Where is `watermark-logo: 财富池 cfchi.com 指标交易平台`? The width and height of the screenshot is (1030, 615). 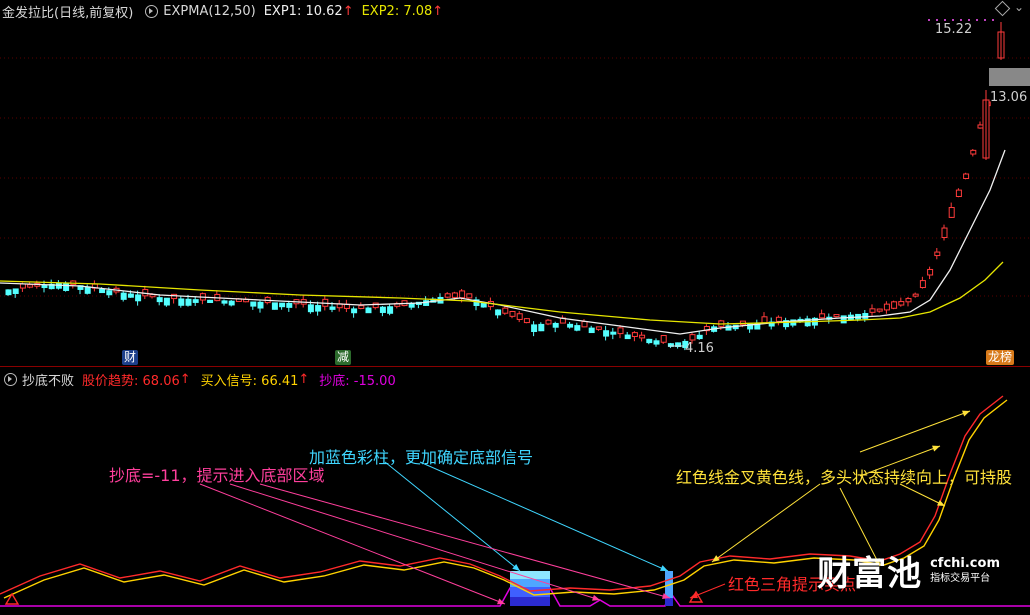
watermark-logo: 财富池 cfchi.com 指标交易平台 is located at coordinates (908, 570).